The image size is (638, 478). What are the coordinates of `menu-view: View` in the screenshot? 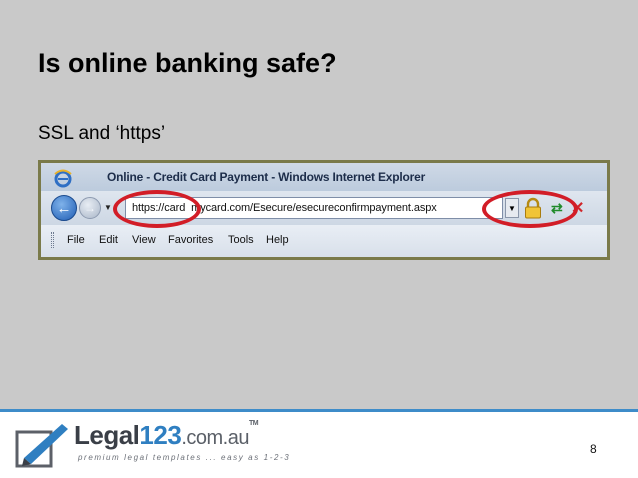 It's located at (144, 240).